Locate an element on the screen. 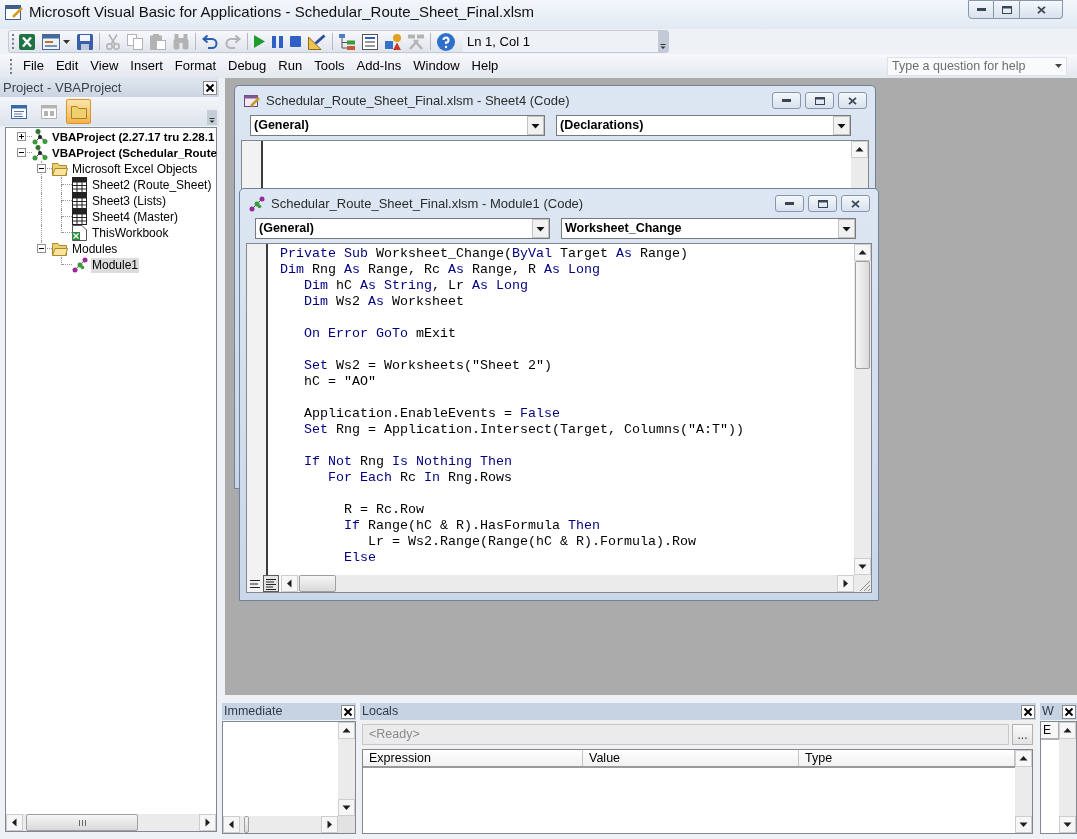 Image resolution: width=1077 pixels, height=839 pixels. column-header: E is located at coordinates (1050, 731).